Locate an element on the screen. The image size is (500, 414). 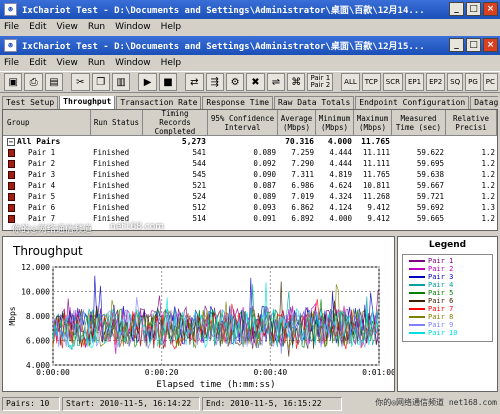
legend-item: Pair 8 is located at coordinates (450, 317).